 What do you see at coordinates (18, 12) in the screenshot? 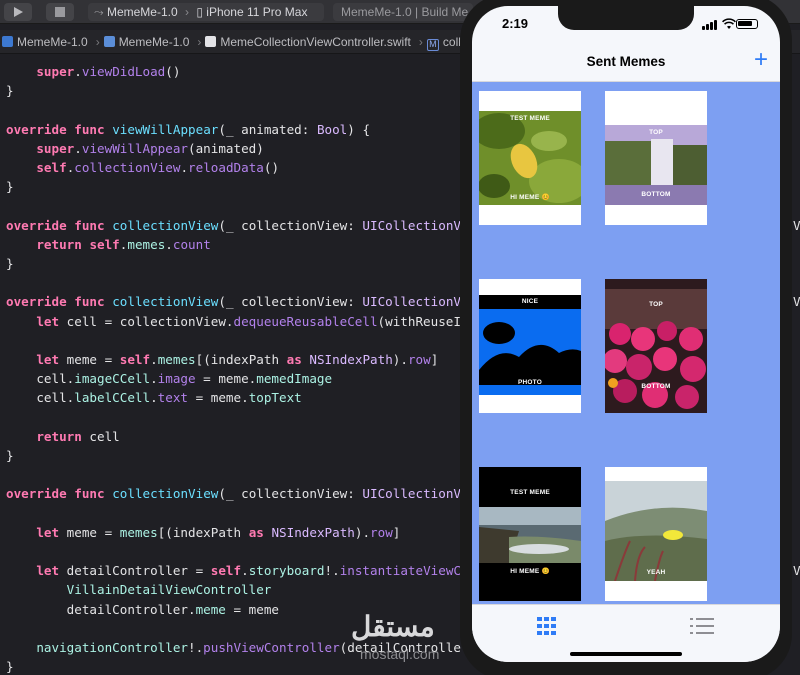
I see `run-button` at bounding box center [18, 12].